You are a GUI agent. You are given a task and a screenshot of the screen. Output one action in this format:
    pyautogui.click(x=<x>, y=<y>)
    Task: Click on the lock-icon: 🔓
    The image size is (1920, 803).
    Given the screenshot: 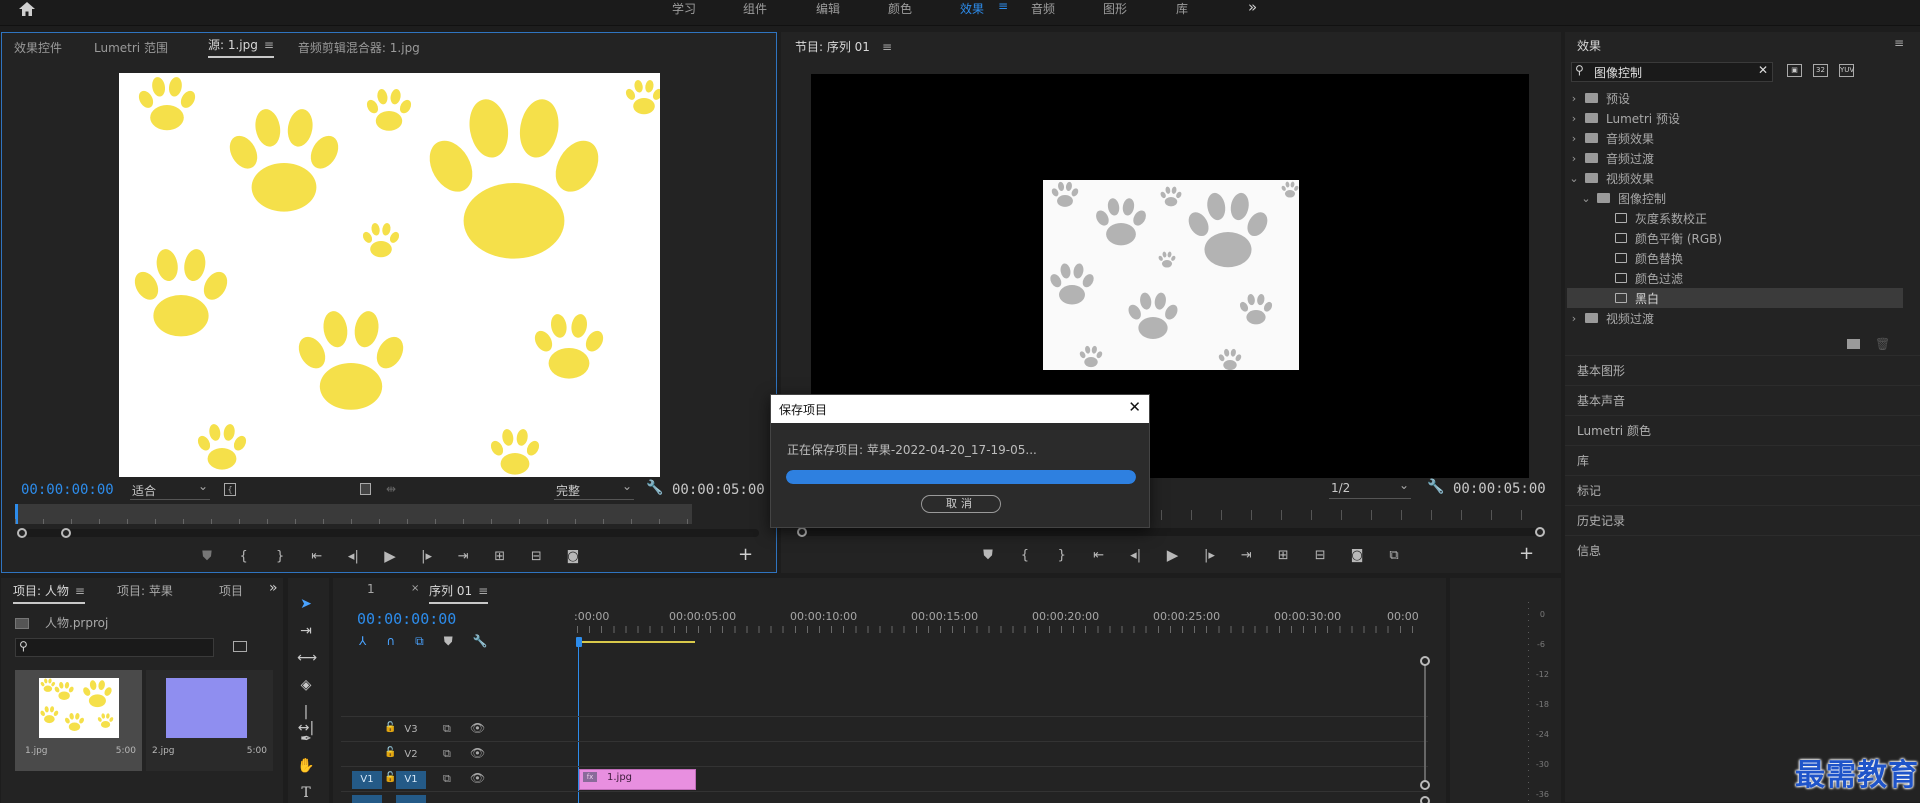 What is the action you would take?
    pyautogui.click(x=390, y=727)
    